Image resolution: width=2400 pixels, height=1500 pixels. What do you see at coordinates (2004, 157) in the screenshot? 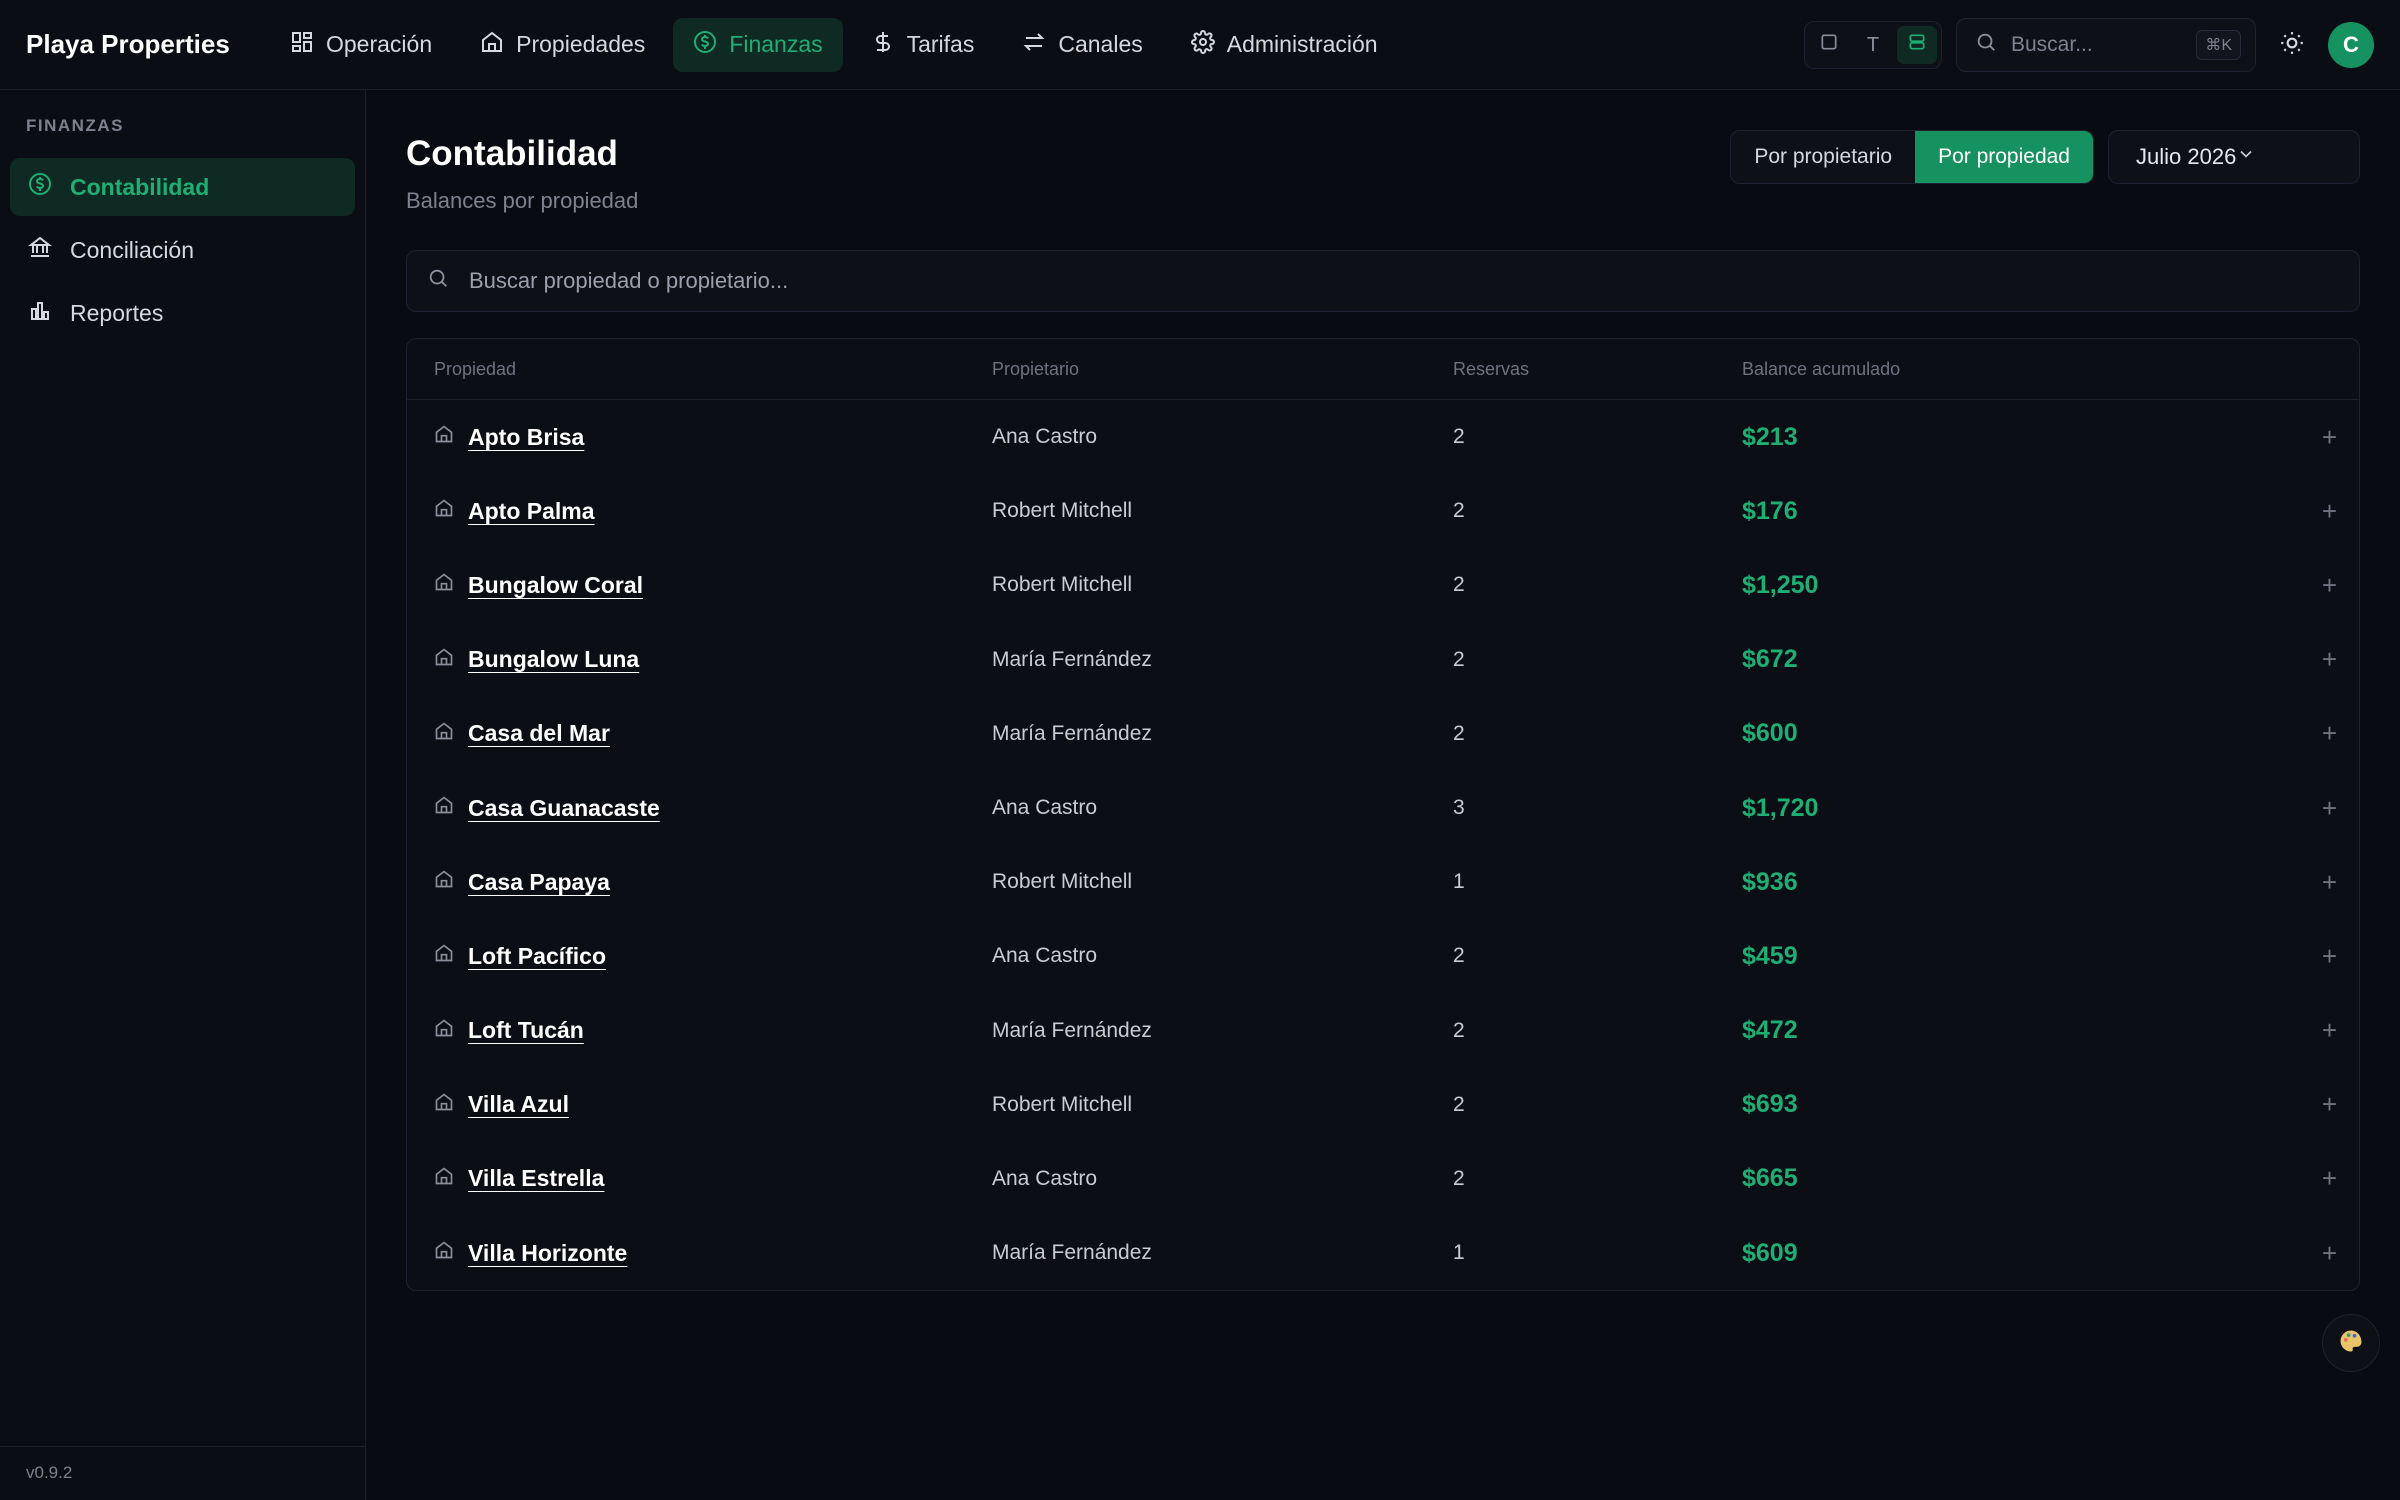
I see `by-property-button: Por propiedad` at bounding box center [2004, 157].